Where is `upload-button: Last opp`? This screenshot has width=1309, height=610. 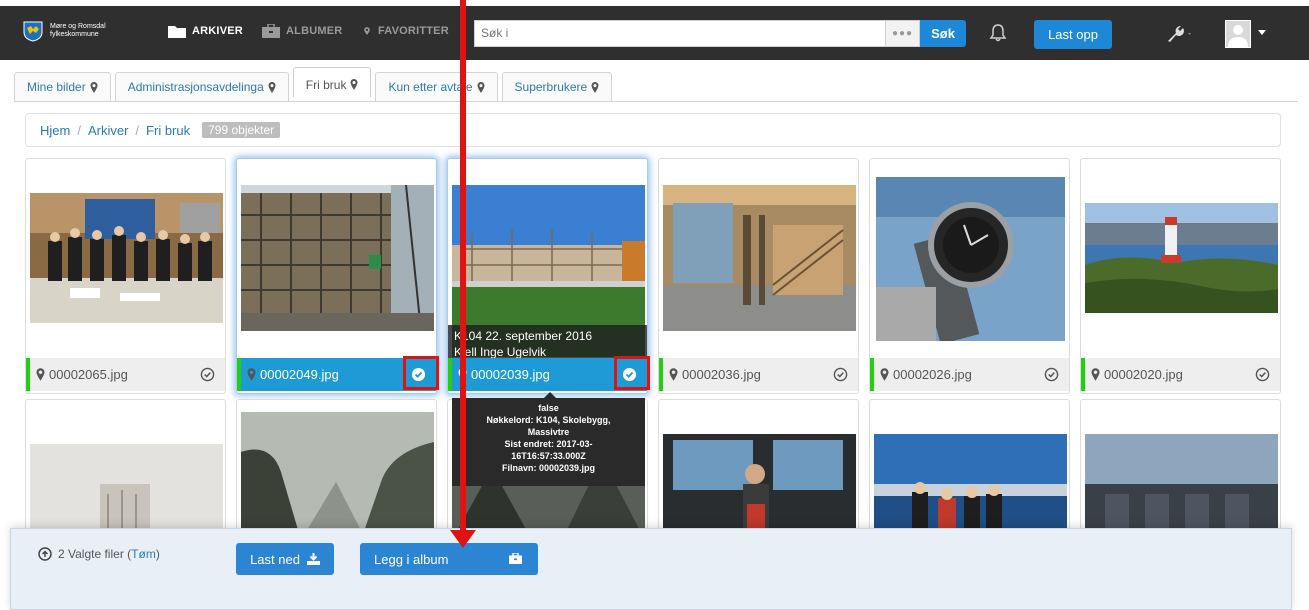 upload-button: Last opp is located at coordinates (1073, 34).